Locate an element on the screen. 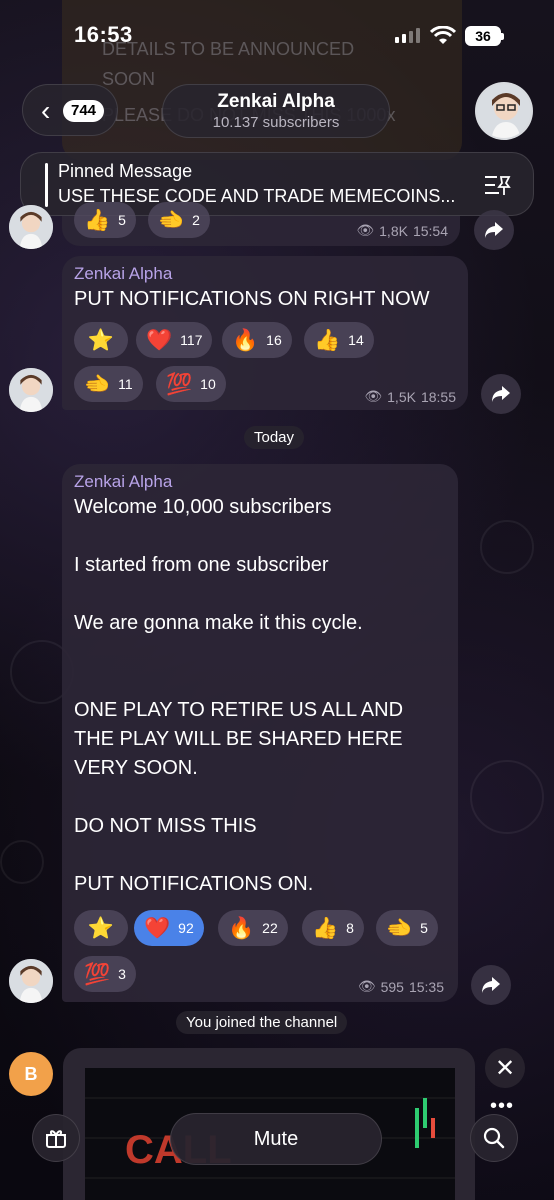  text-line: VERY SOON. is located at coordinates (136, 768).